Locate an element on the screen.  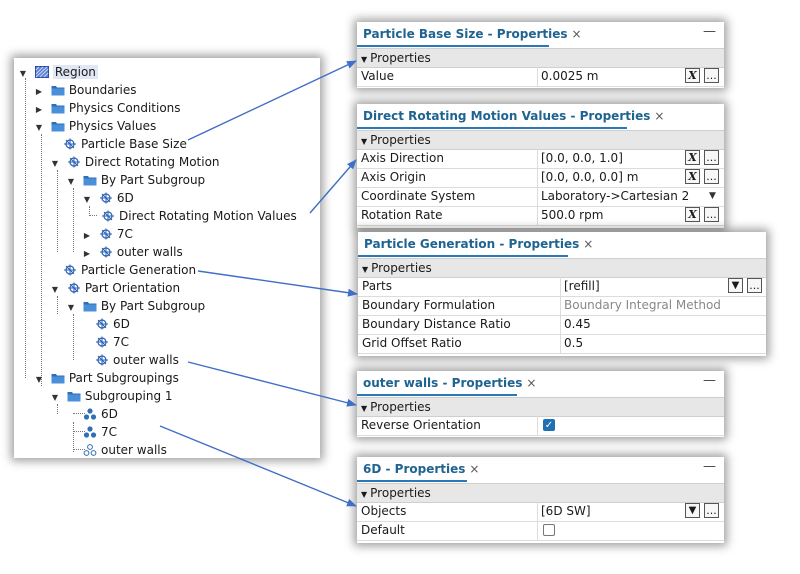
property-value: [6D SW] is located at coordinates (566, 511).